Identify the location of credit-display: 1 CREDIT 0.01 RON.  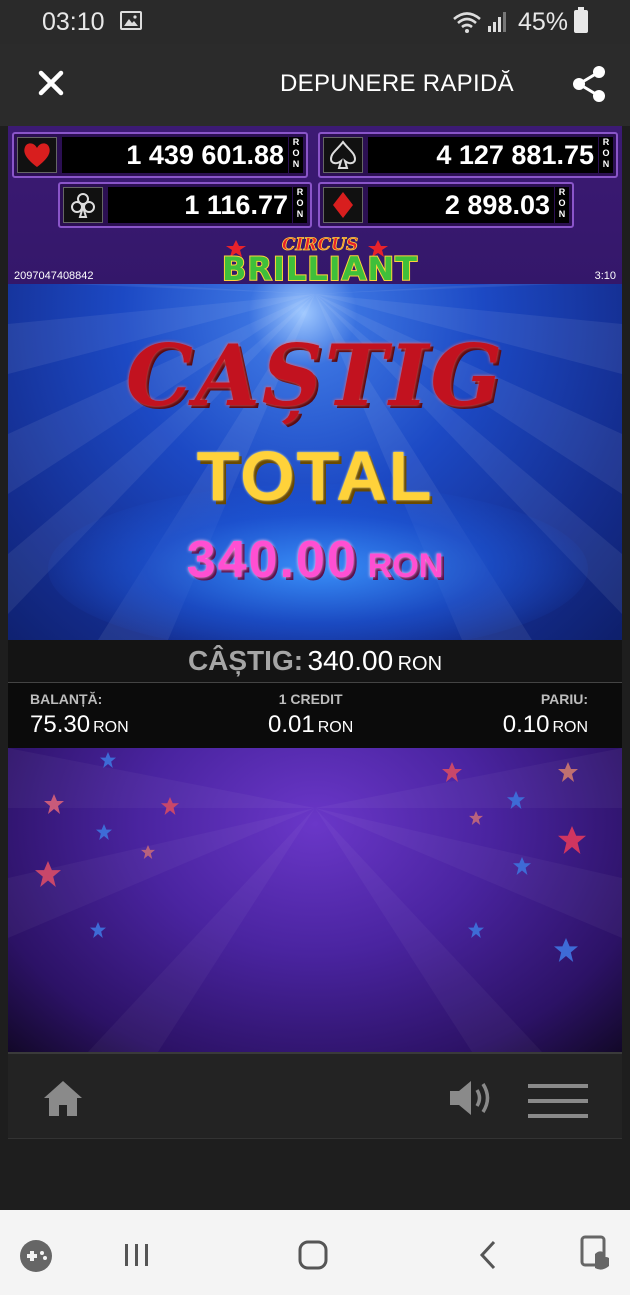
(310, 715).